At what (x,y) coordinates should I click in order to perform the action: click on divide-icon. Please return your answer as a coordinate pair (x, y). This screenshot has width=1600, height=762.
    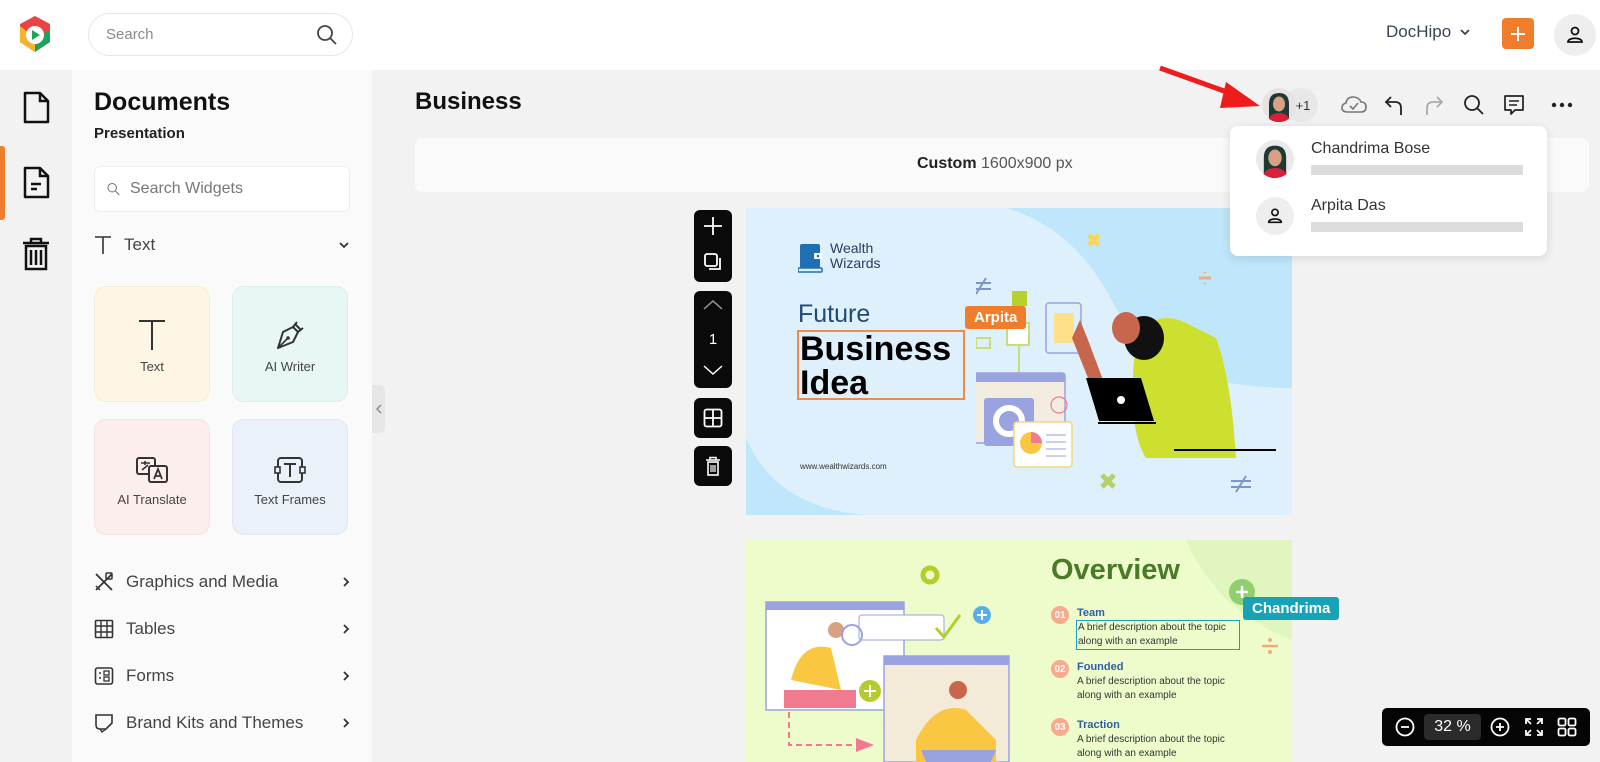
    Looking at the image, I should click on (1270, 646).